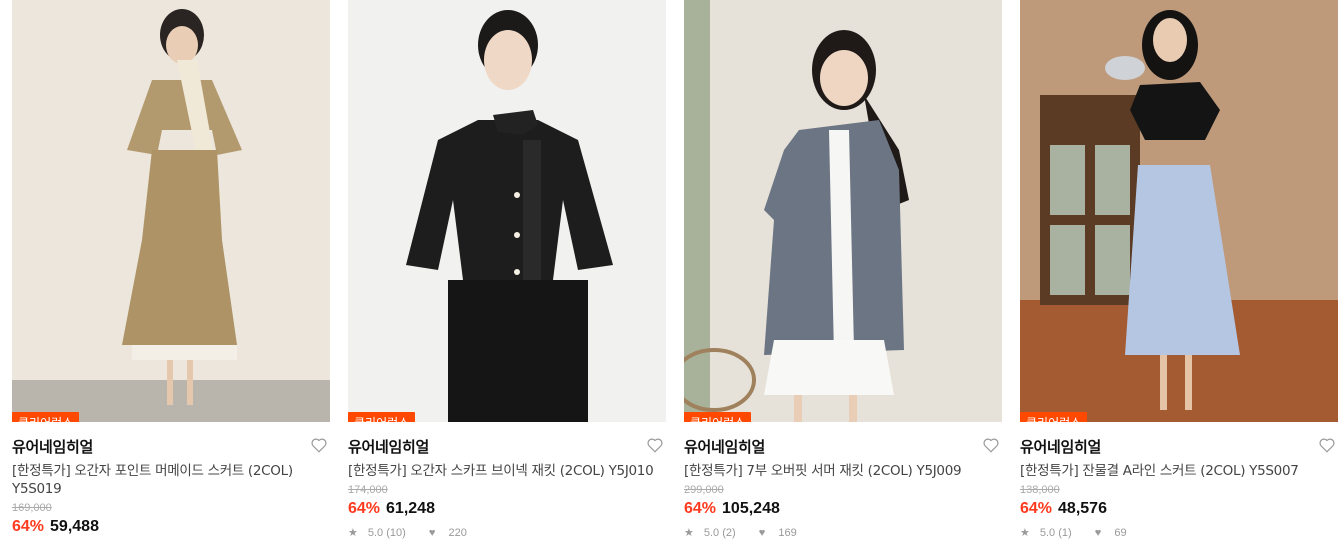 This screenshot has height=546, width=1344. Describe the element at coordinates (1046, 533) in the screenshot. I see `rating: ★ 5.0 (1)` at that location.